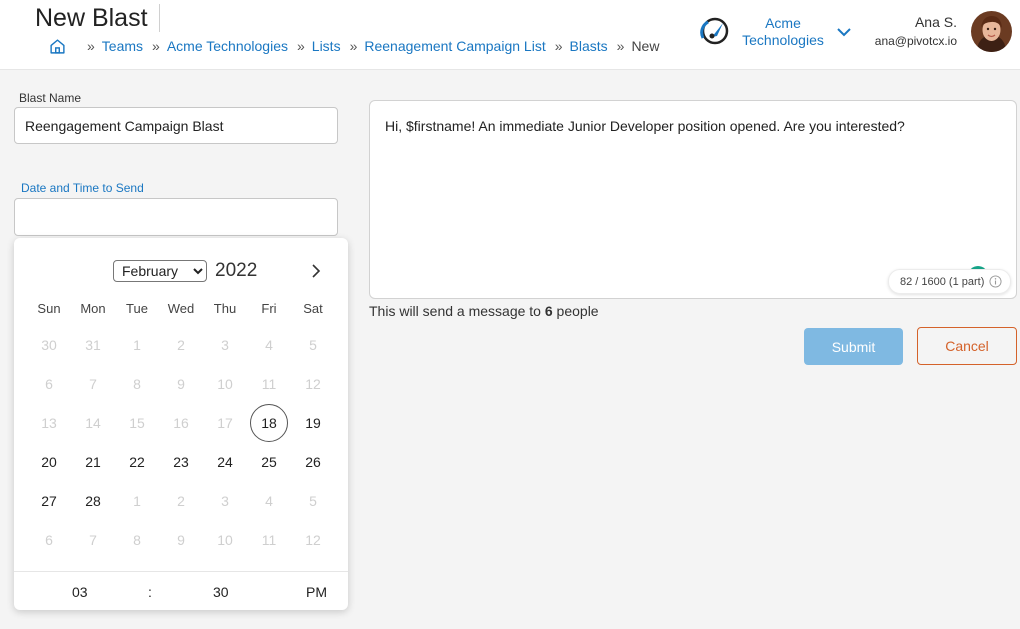  What do you see at coordinates (122, 46) in the screenshot?
I see `breadcrumb-teams: Teams` at bounding box center [122, 46].